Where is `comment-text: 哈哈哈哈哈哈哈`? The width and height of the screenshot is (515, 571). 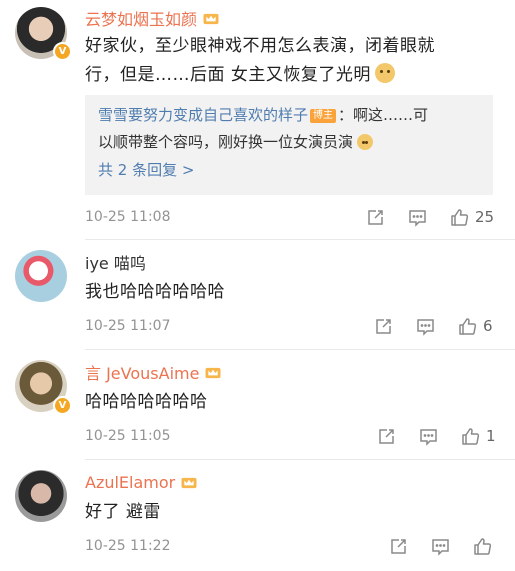 comment-text: 哈哈哈哈哈哈哈 is located at coordinates (146, 402).